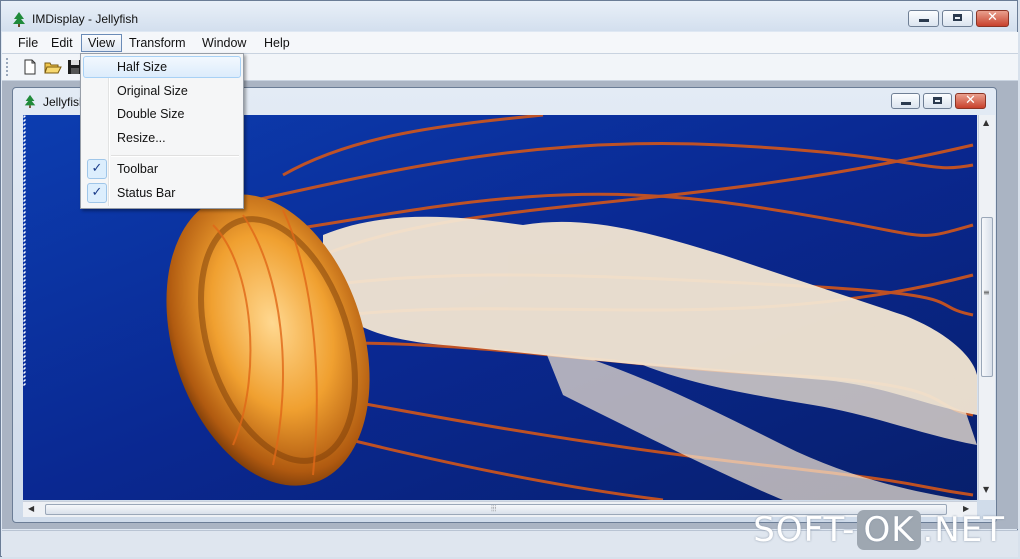 This screenshot has width=1020, height=559. What do you see at coordinates (62, 43) in the screenshot?
I see `menu-edit: Edit` at bounding box center [62, 43].